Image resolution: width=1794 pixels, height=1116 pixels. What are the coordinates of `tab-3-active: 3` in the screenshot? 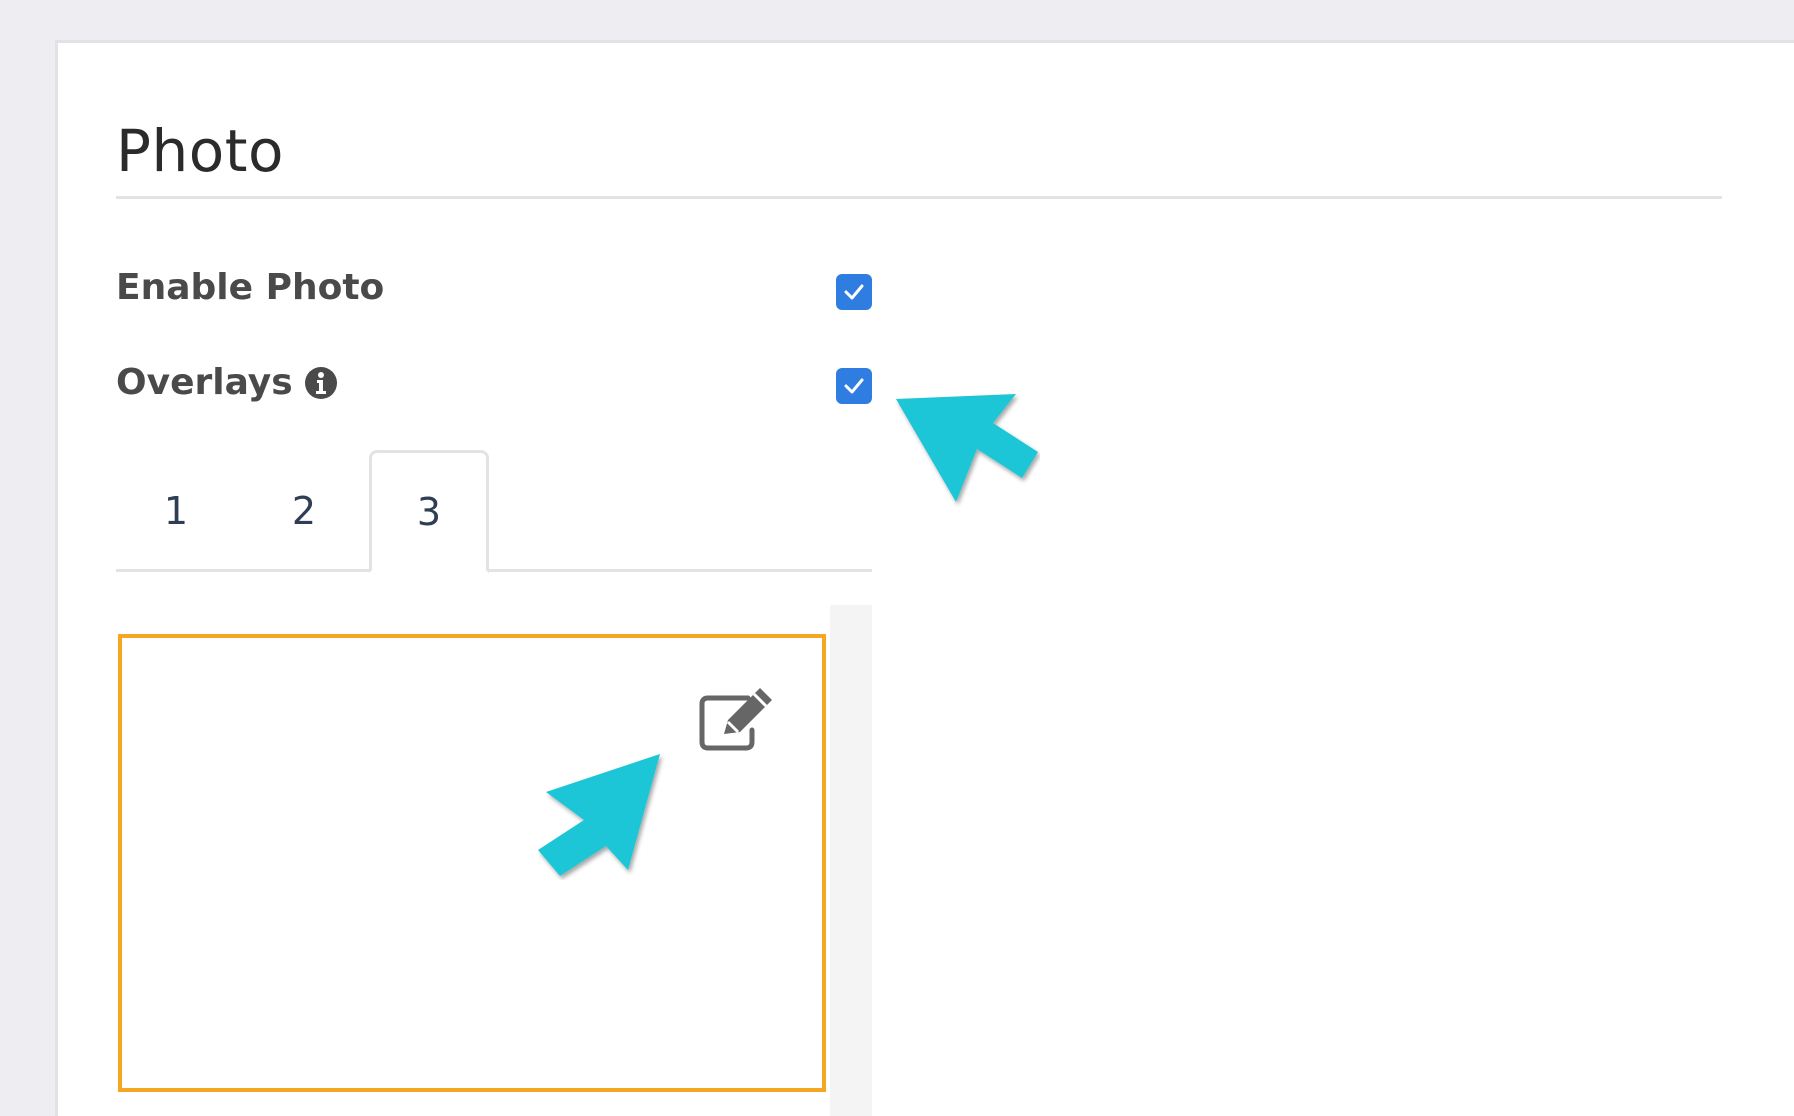 It's located at (429, 511).